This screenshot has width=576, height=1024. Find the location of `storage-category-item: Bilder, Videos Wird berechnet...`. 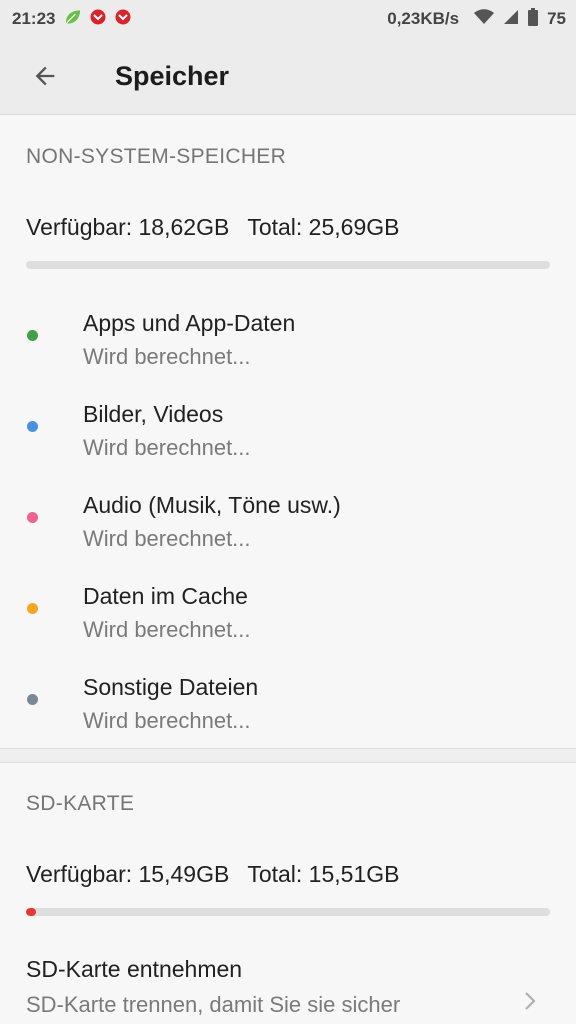

storage-category-item: Bilder, Videos Wird berechnet... is located at coordinates (288, 444).